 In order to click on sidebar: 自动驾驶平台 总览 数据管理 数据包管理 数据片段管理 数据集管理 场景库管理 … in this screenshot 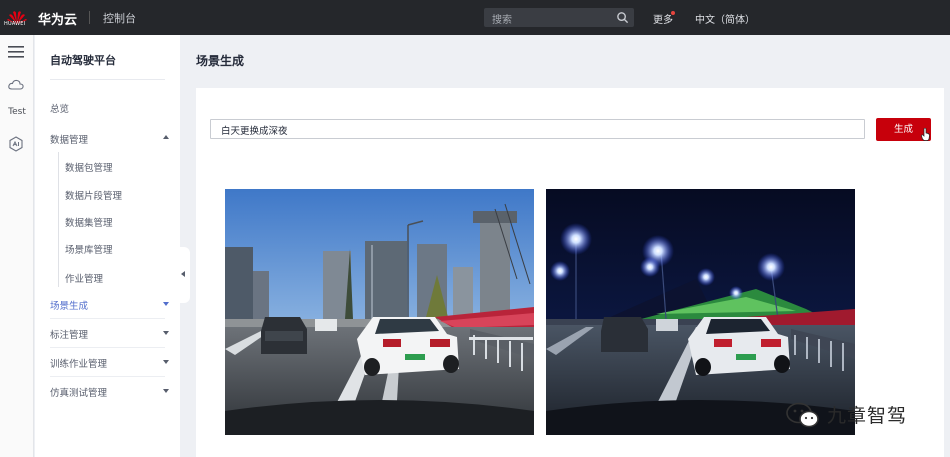, I will do `click(107, 246)`.